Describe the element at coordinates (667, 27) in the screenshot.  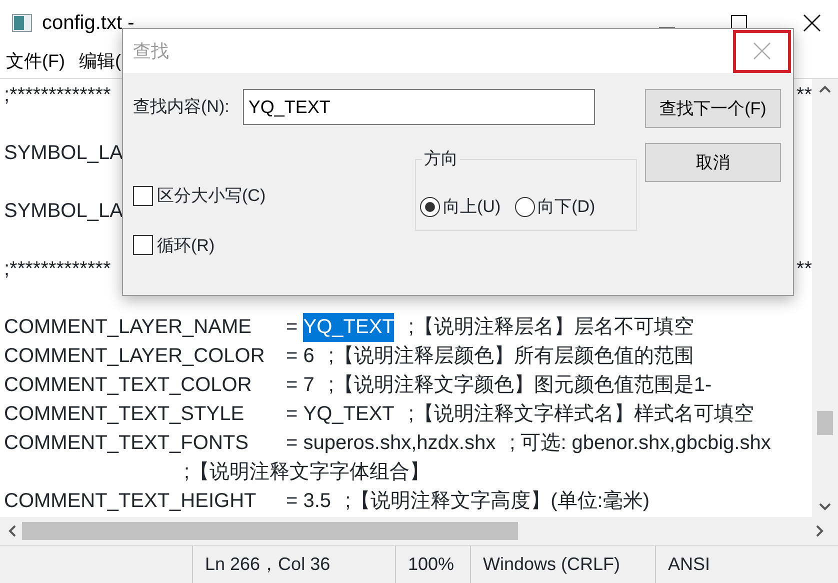
I see `minimize-button` at that location.